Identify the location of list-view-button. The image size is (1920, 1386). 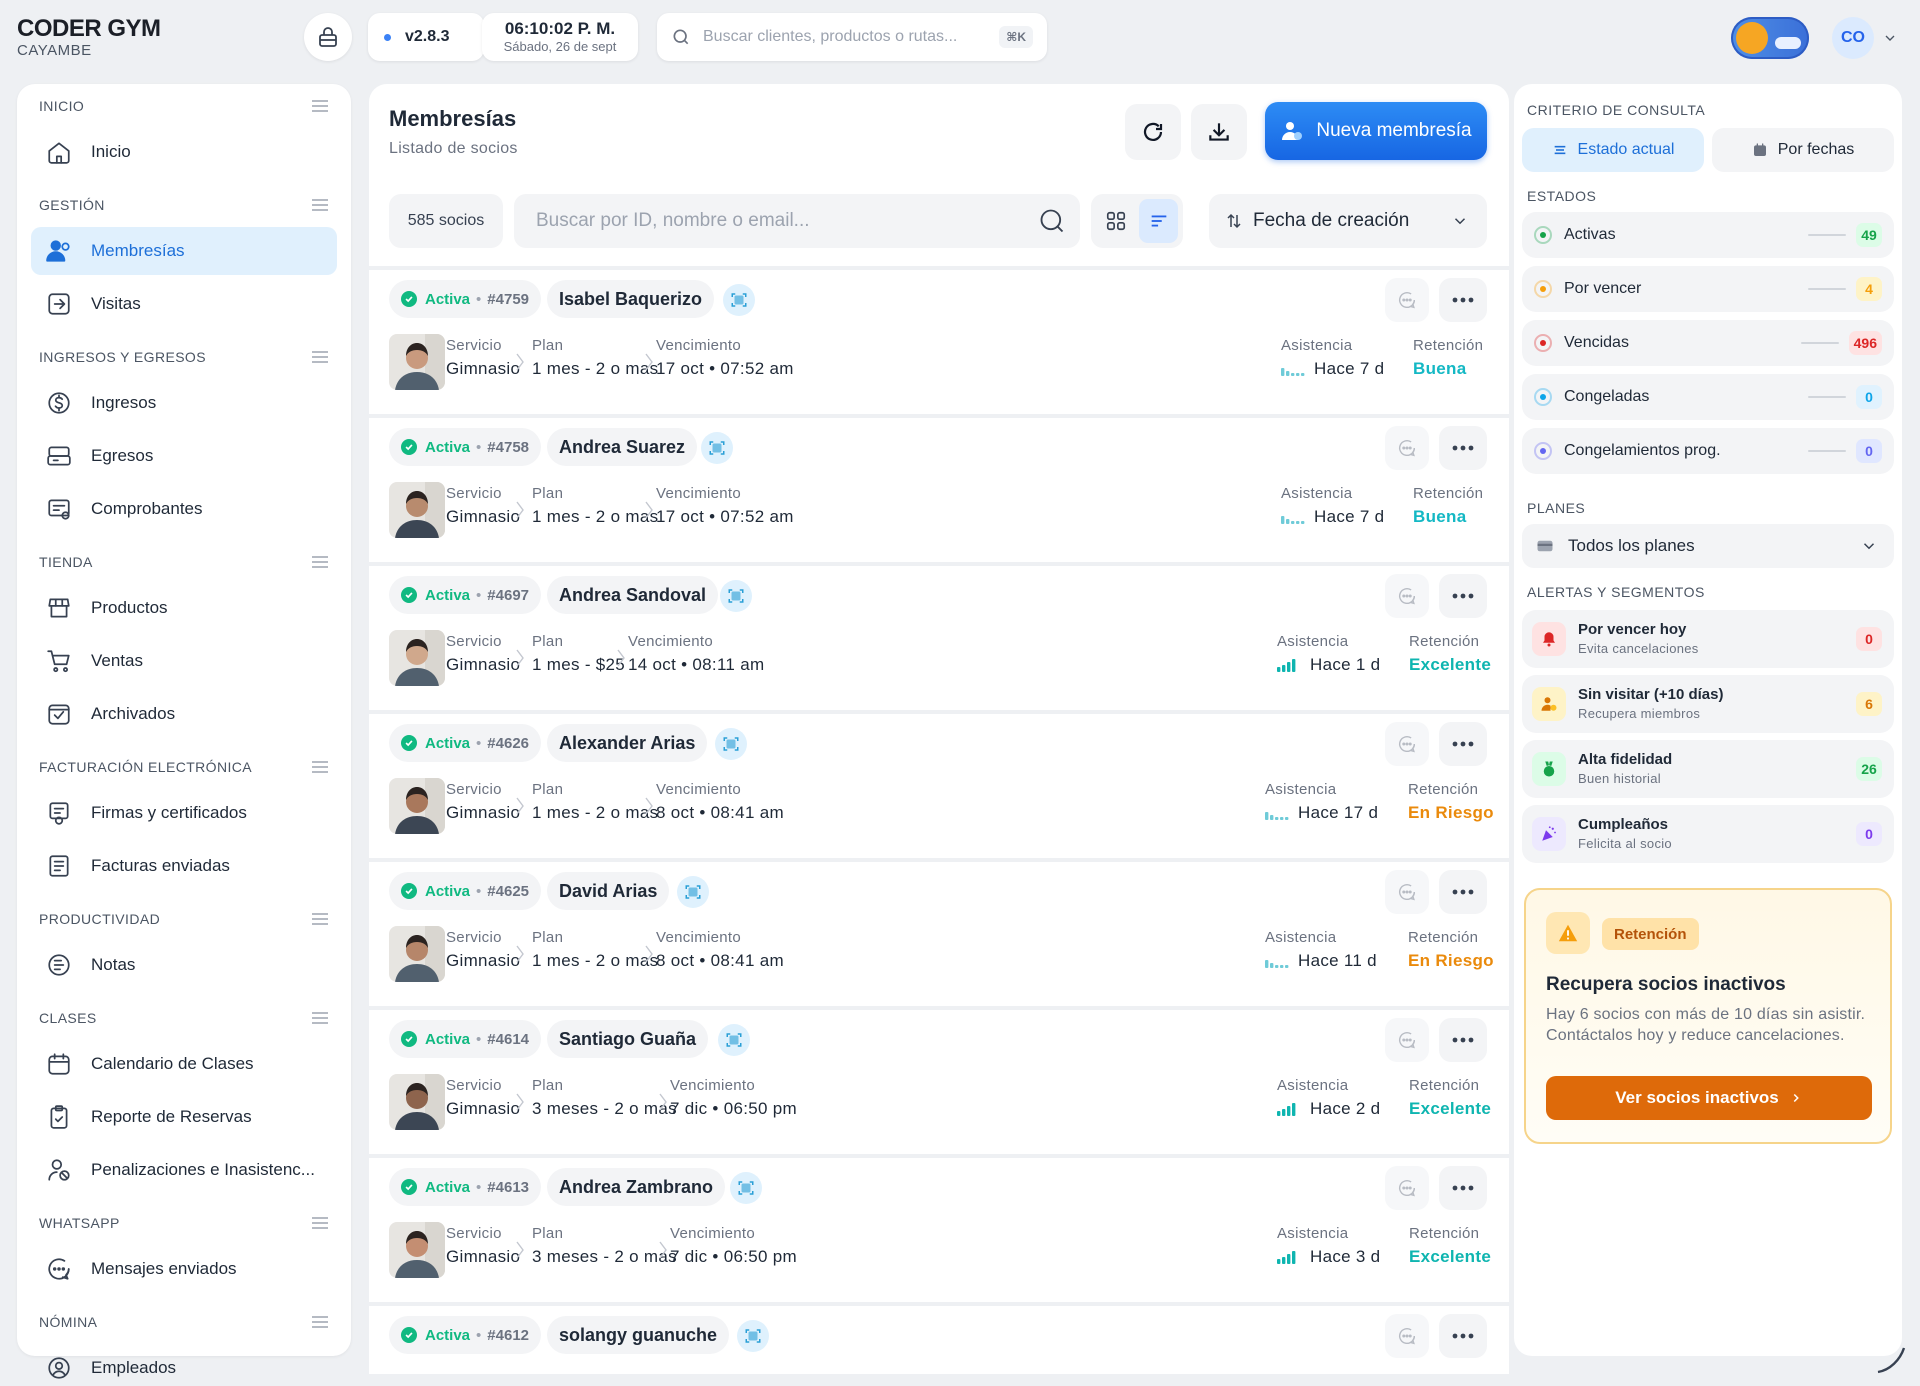
(1158, 221).